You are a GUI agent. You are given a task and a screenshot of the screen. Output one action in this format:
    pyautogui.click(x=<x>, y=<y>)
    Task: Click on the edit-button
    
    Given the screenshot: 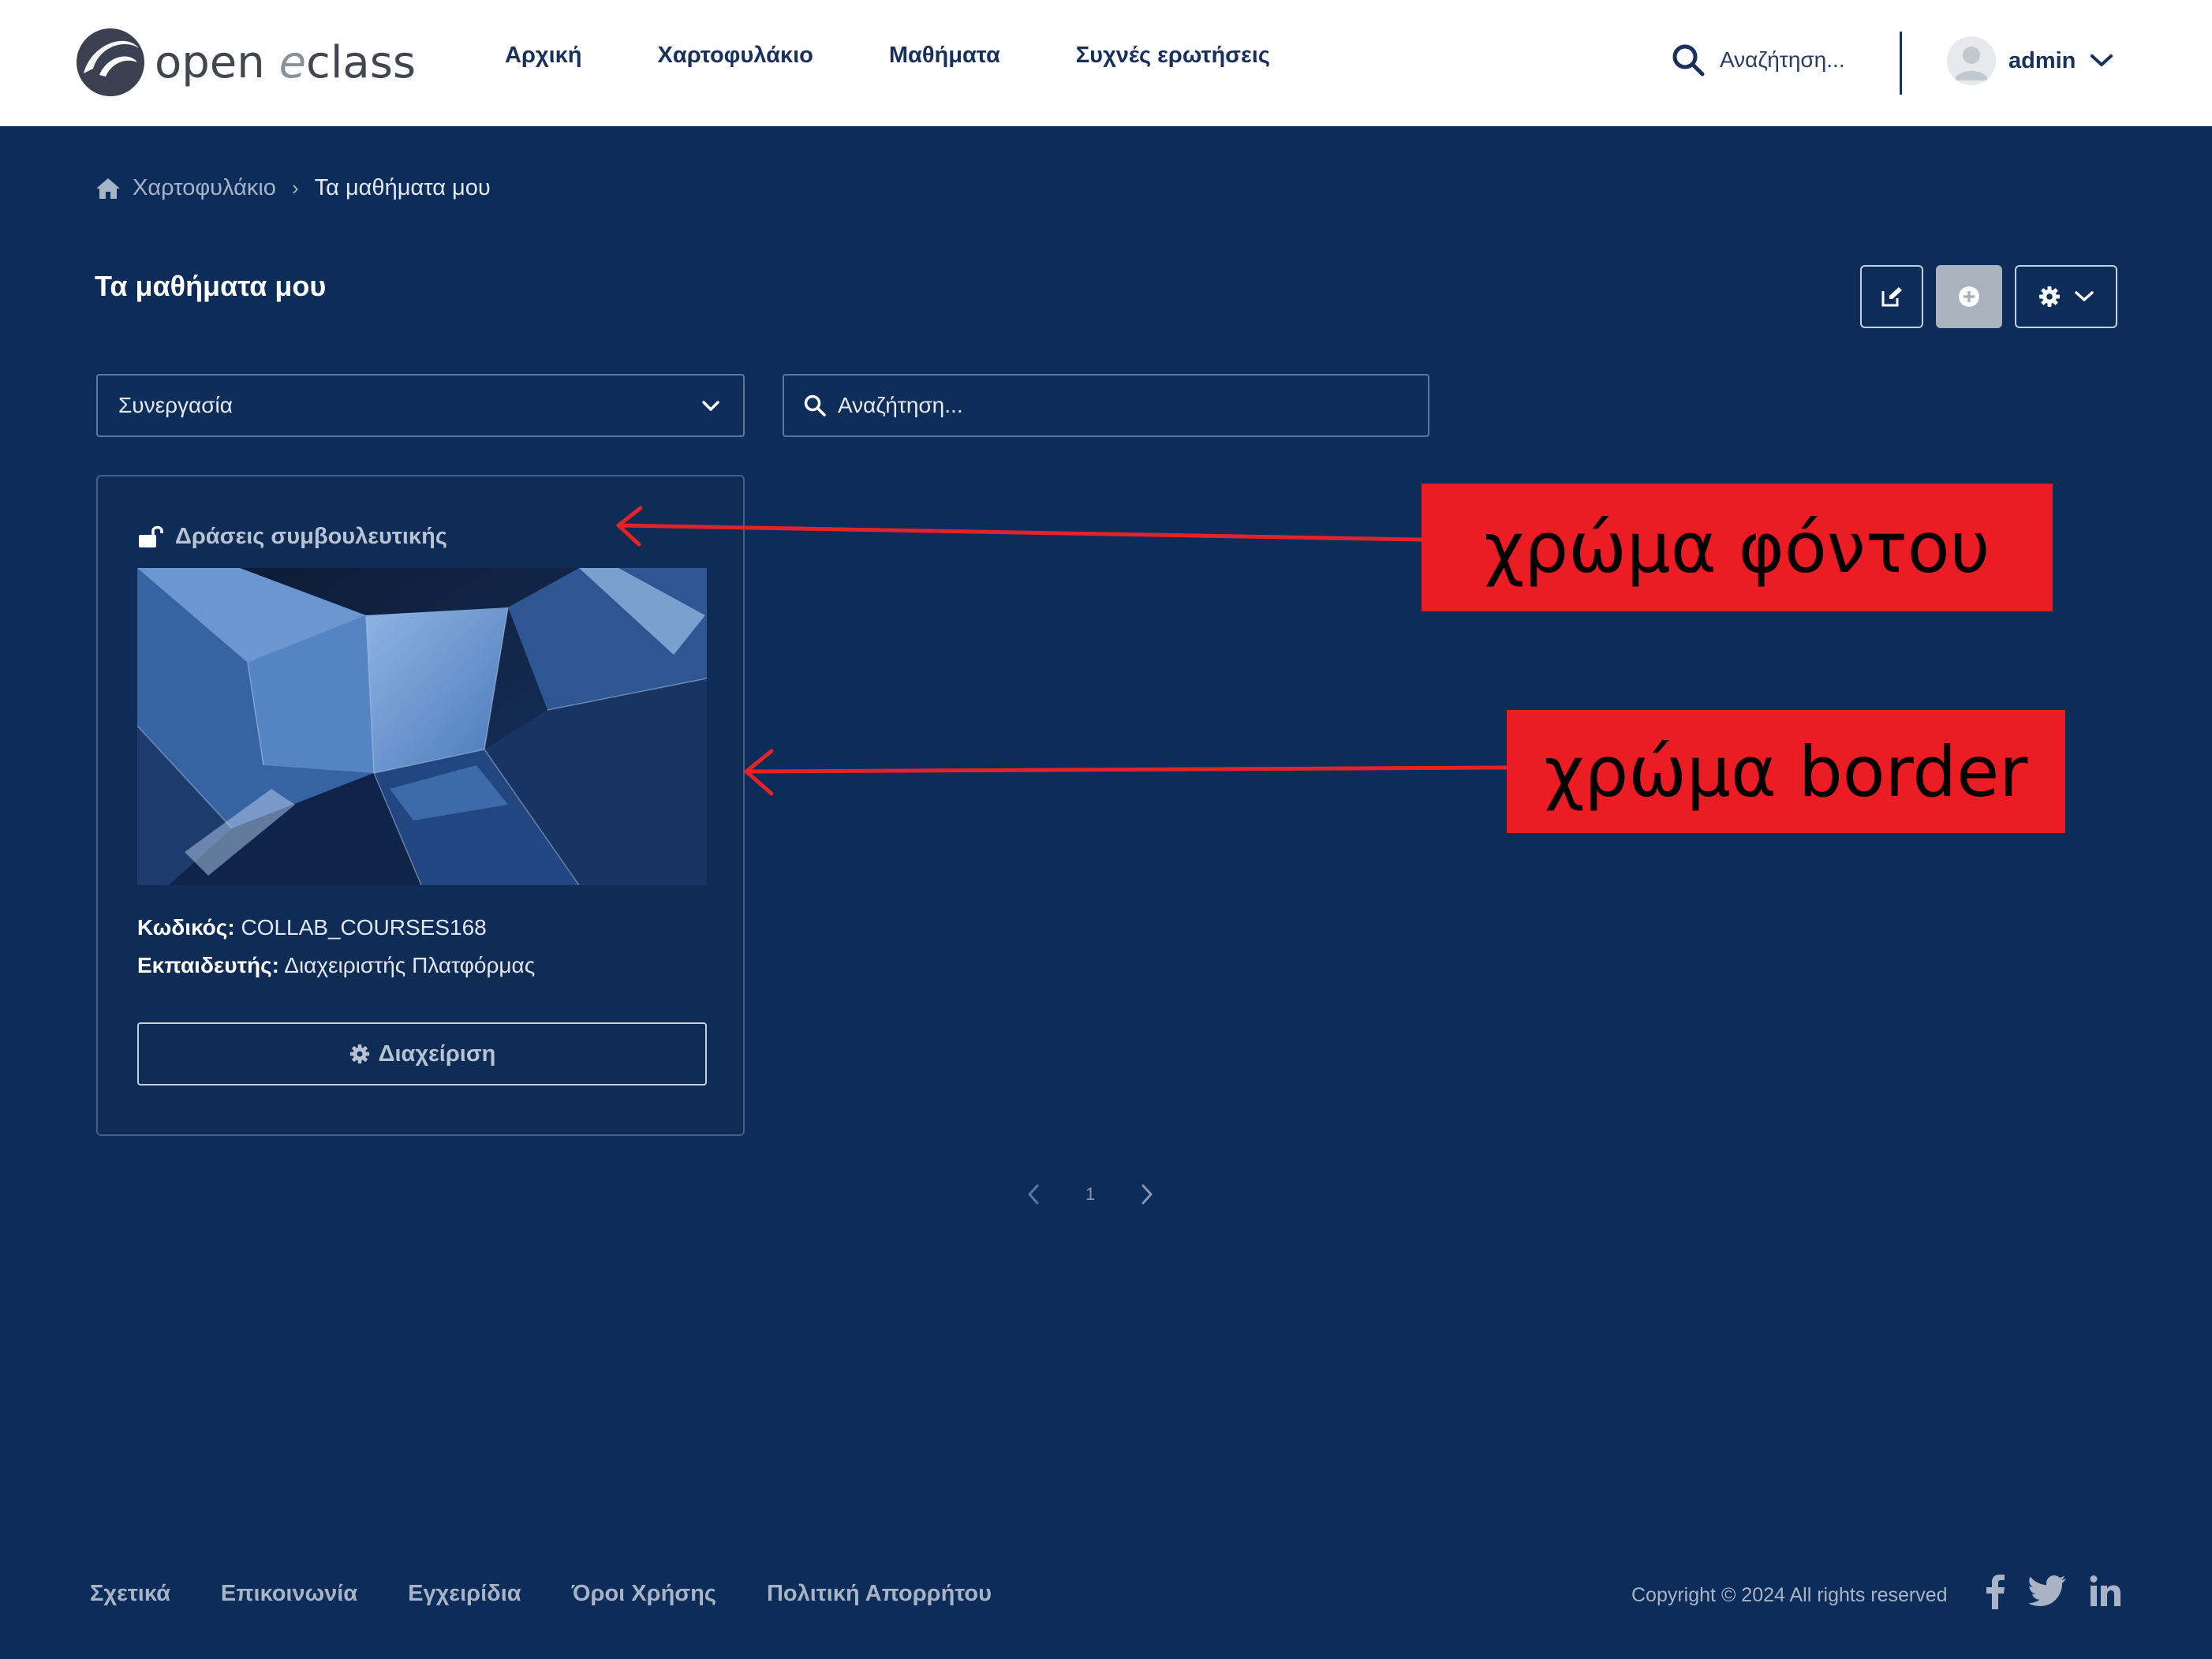 What is the action you would take?
    pyautogui.click(x=1891, y=296)
    